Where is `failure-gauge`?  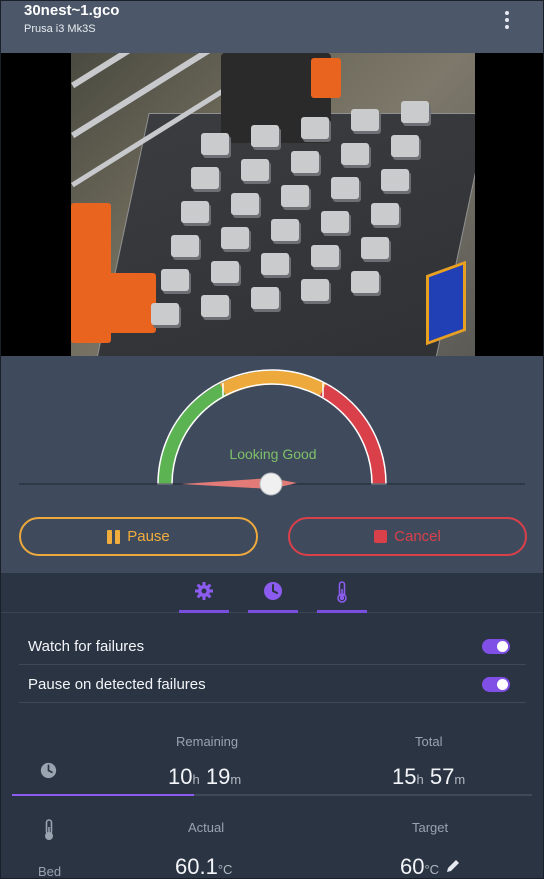 failure-gauge is located at coordinates (272, 432).